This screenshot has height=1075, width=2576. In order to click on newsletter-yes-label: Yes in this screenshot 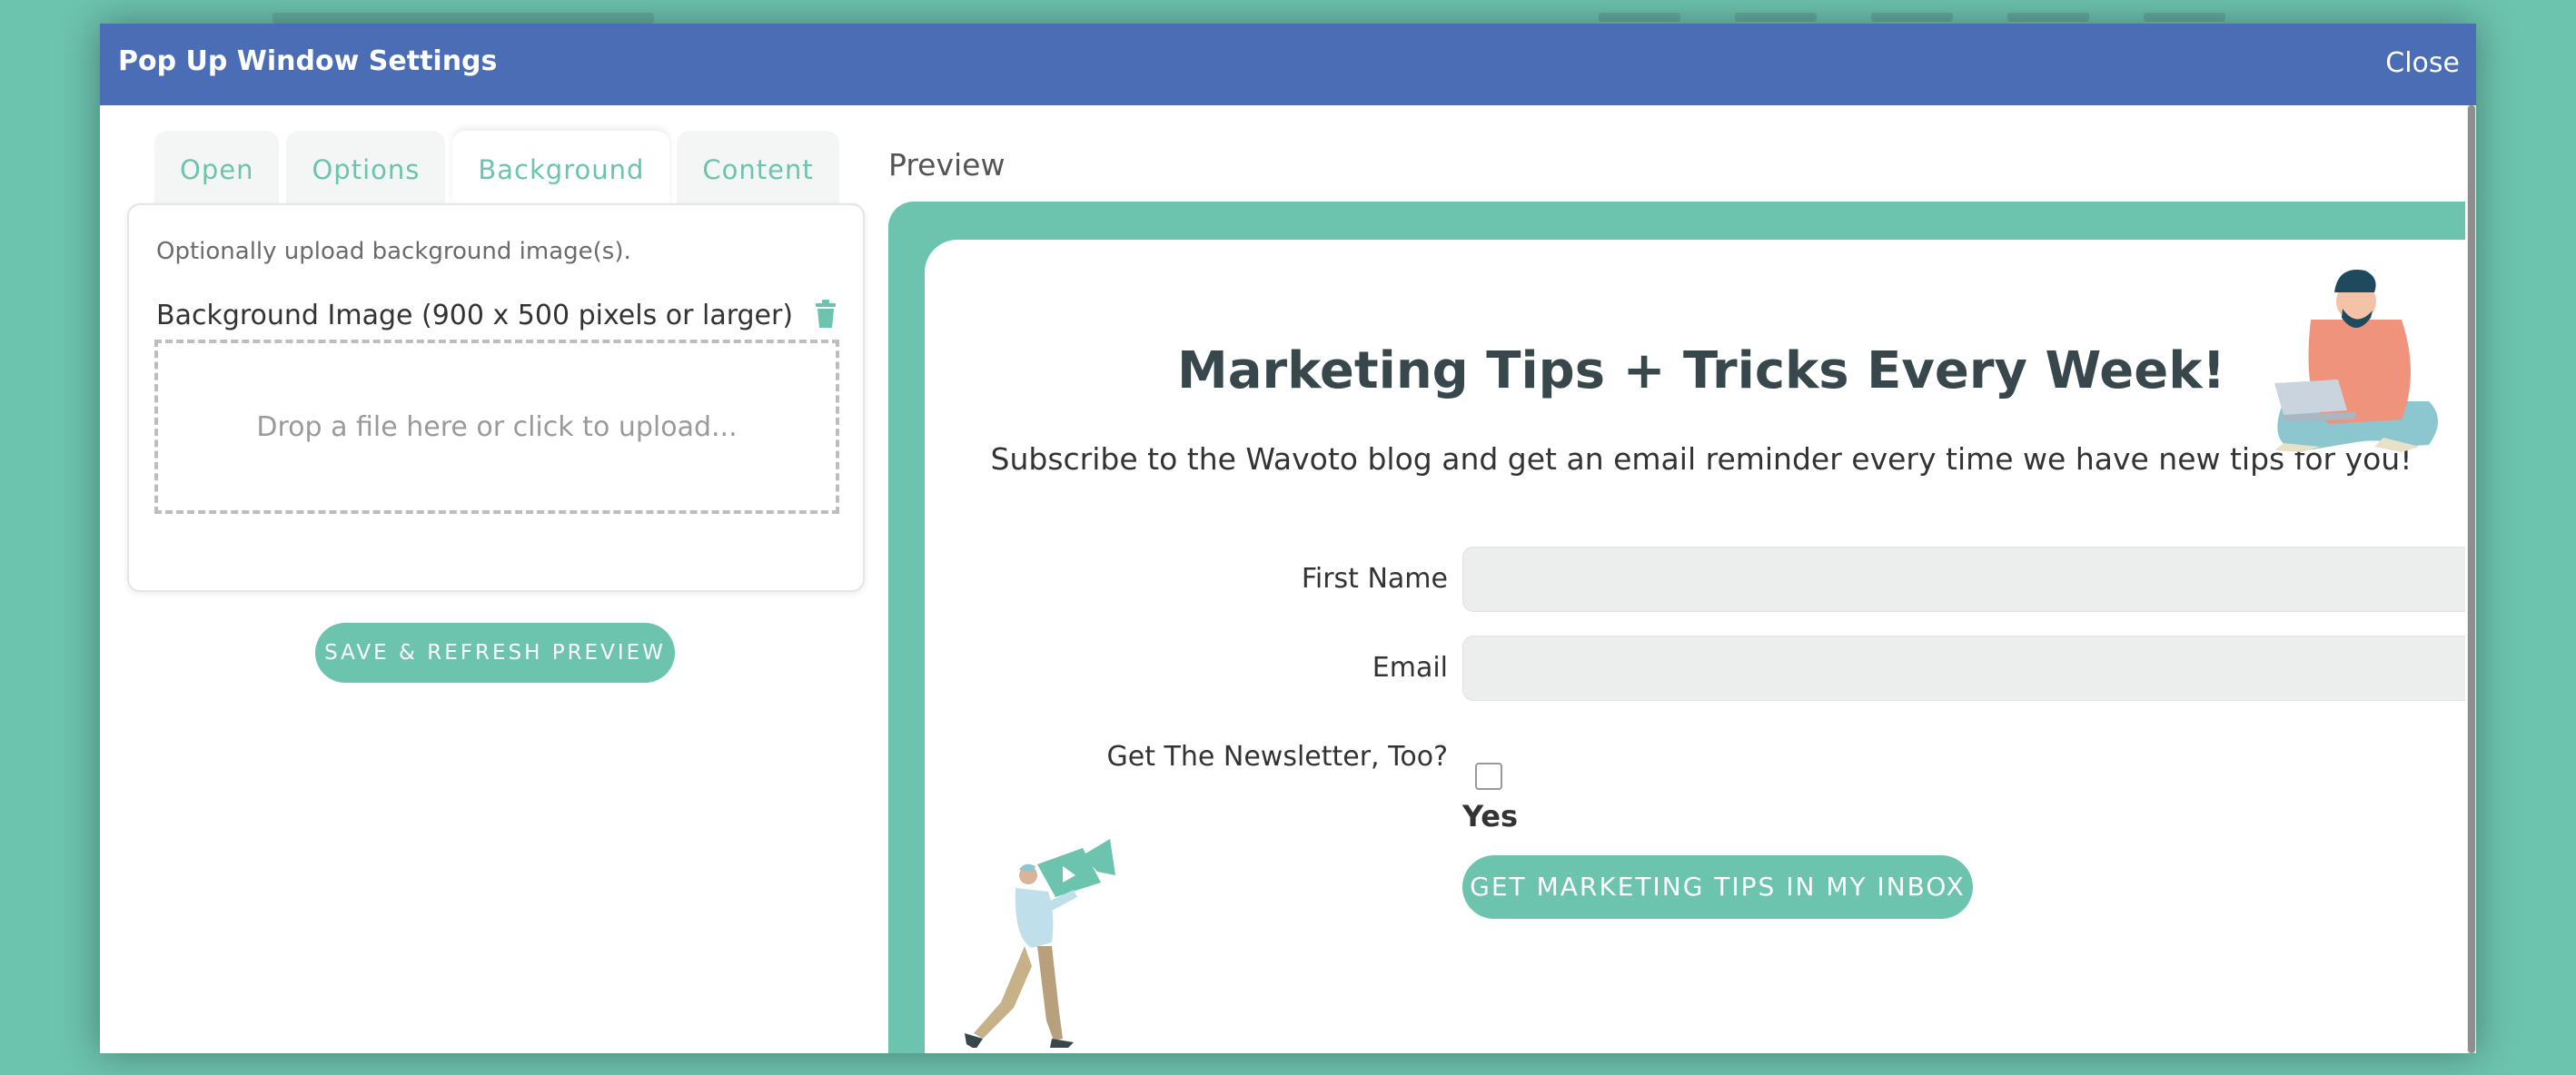, I will do `click(1490, 816)`.